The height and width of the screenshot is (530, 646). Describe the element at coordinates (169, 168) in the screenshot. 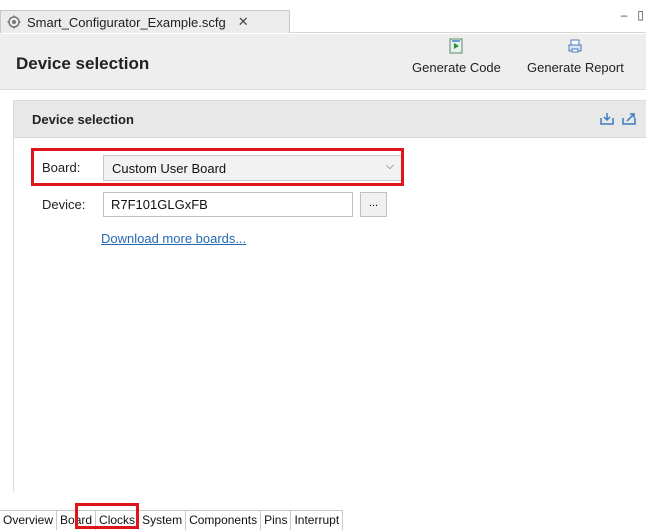

I see `board-select-value: Custom User Board` at that location.